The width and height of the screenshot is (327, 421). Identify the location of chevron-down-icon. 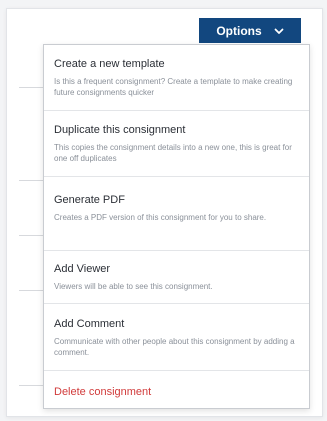
(279, 30).